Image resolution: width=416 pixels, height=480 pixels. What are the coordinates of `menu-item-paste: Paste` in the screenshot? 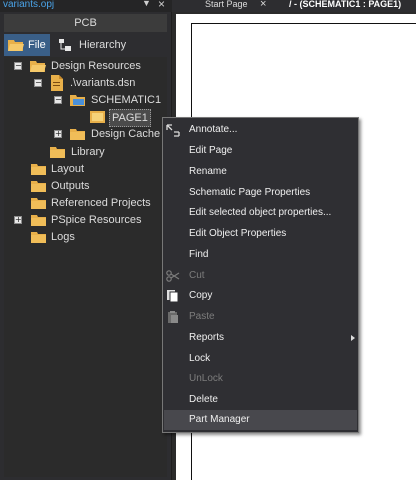 It's located at (260, 317).